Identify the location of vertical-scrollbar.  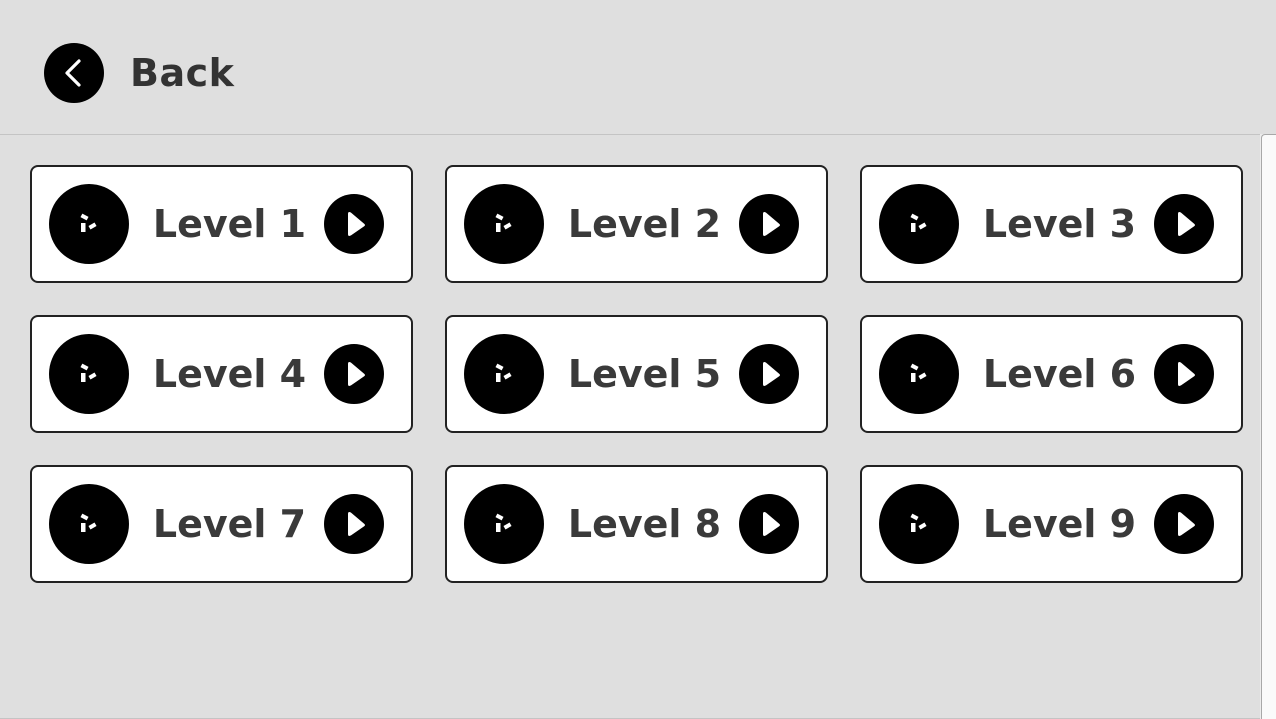
(1268, 426).